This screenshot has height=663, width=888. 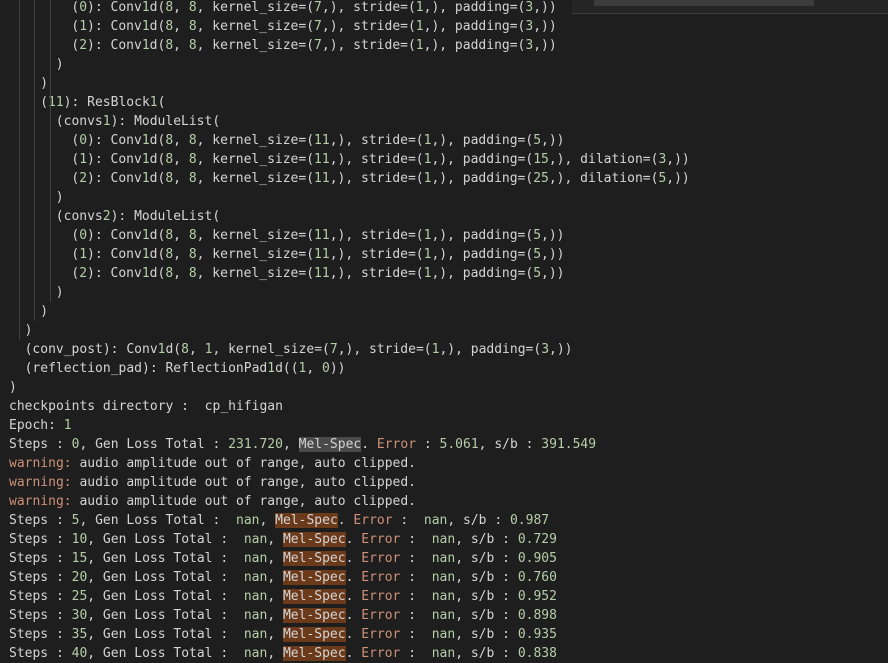 I want to click on code-line-text: (convs1): ModuleList(, so click(x=138, y=121).